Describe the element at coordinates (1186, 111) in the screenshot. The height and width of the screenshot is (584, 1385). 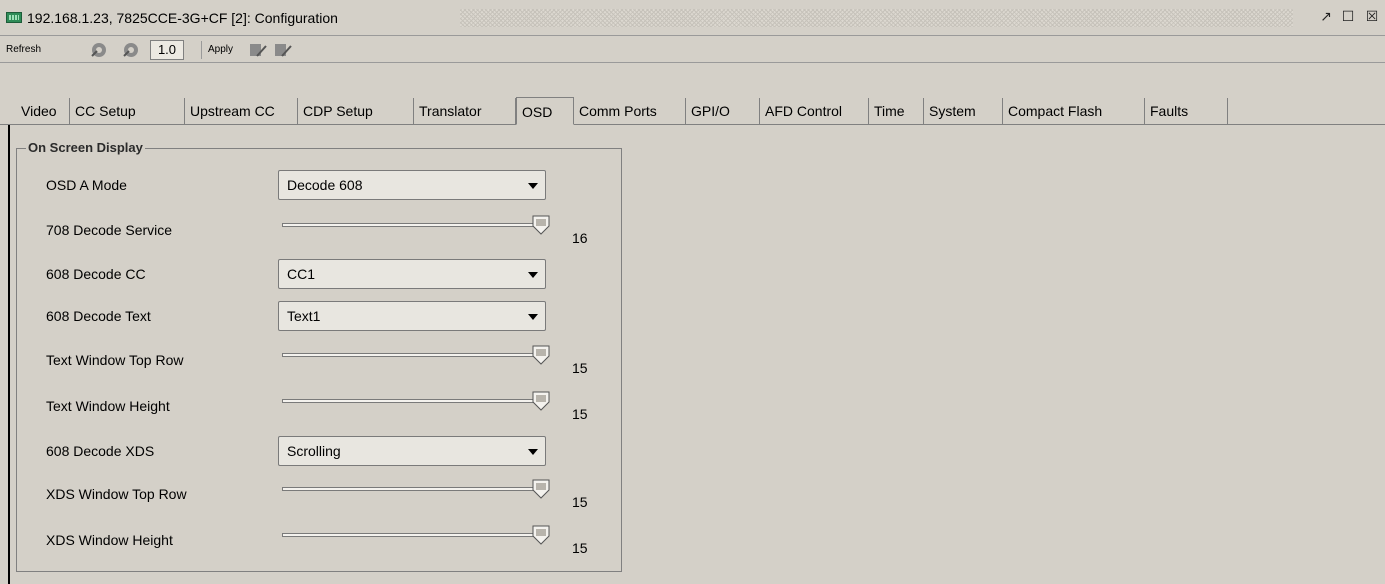
I see `tab-faults: Faults` at that location.